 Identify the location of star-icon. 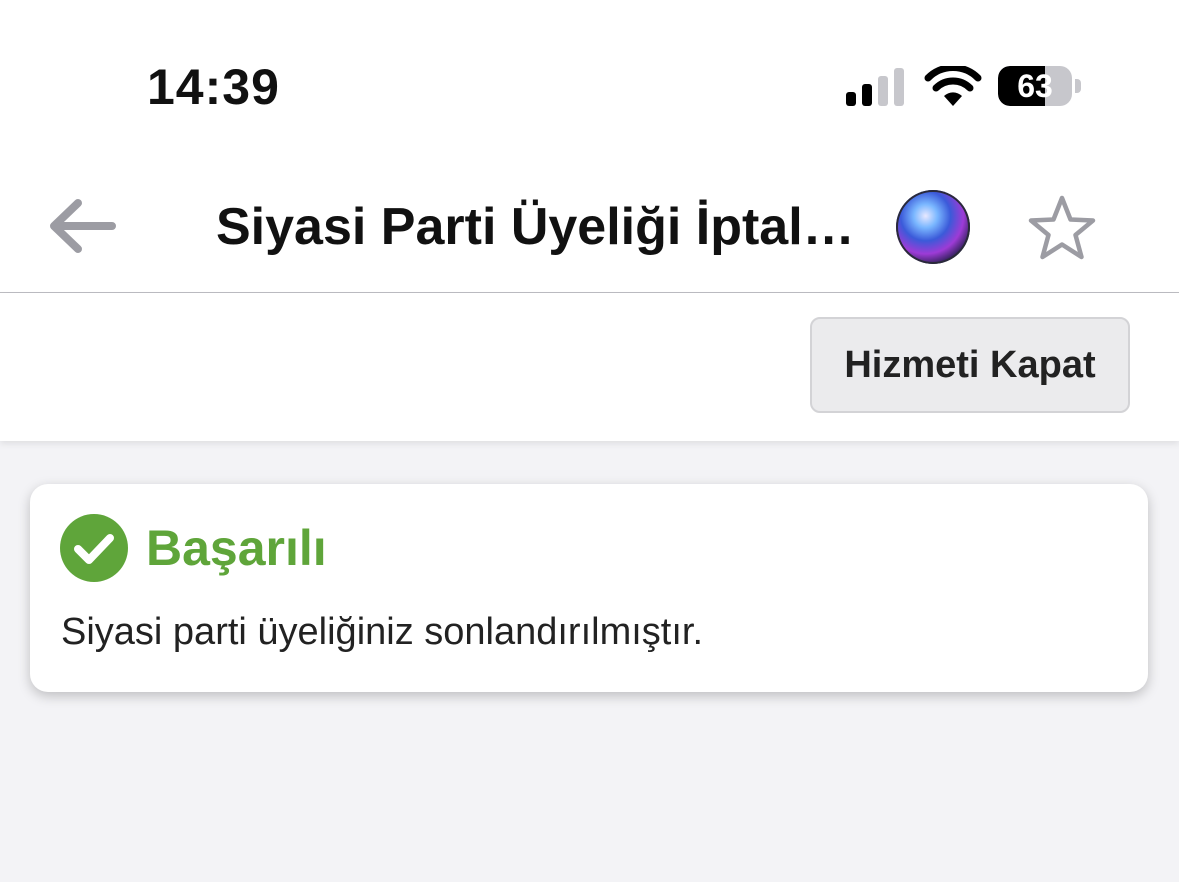
(1062, 228).